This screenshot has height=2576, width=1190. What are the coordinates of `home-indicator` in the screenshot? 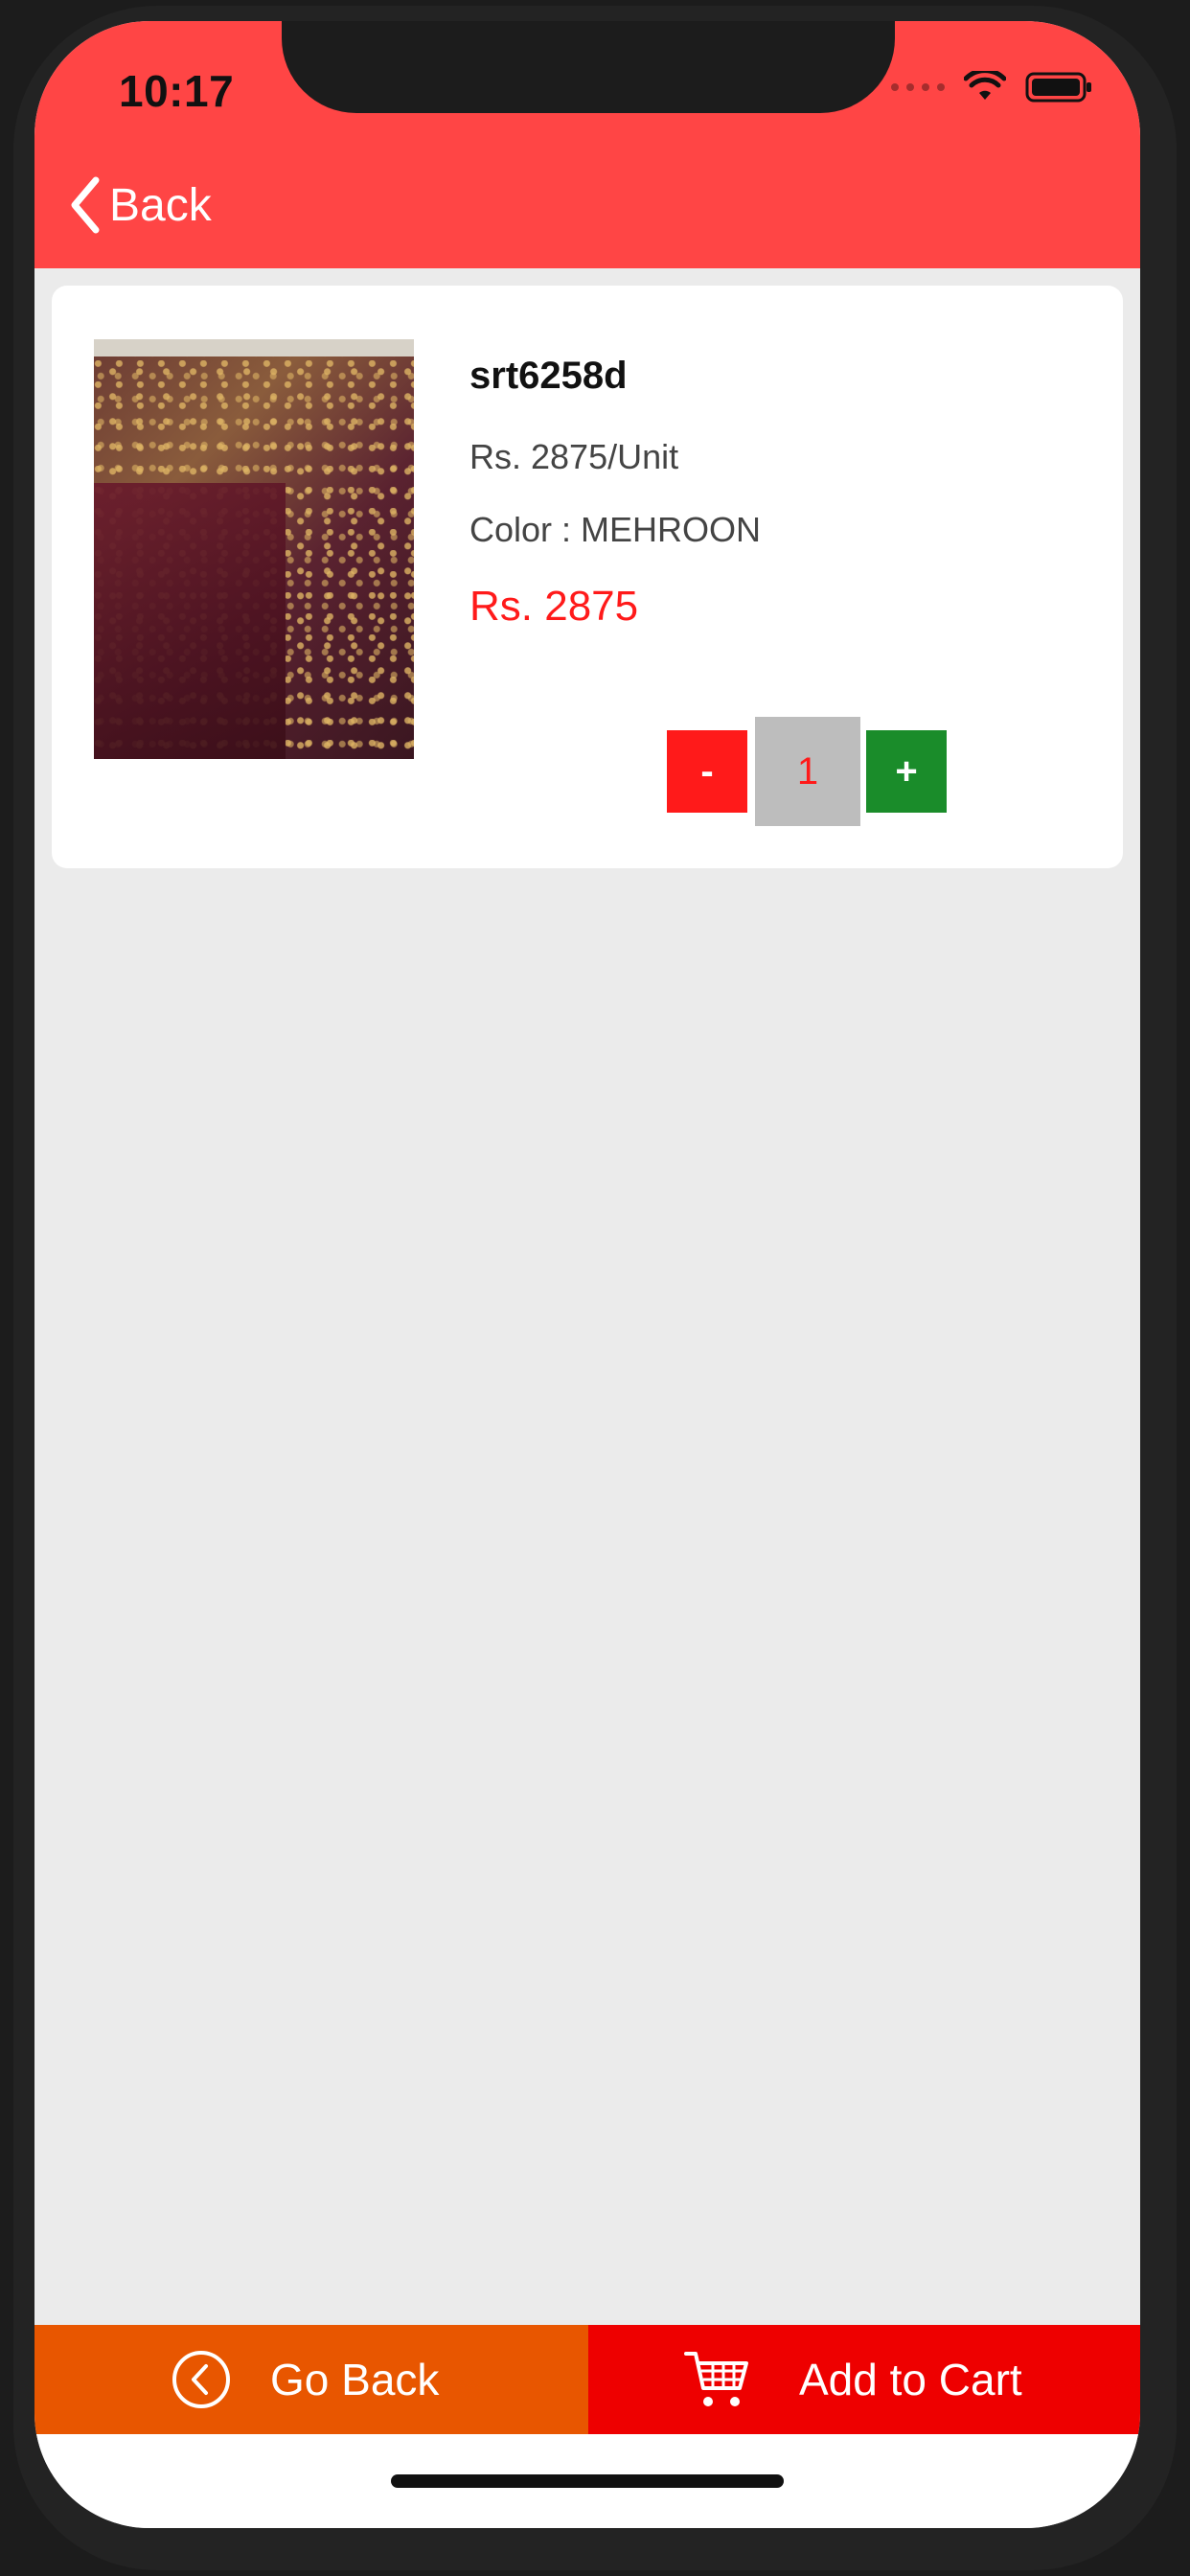 It's located at (588, 2481).